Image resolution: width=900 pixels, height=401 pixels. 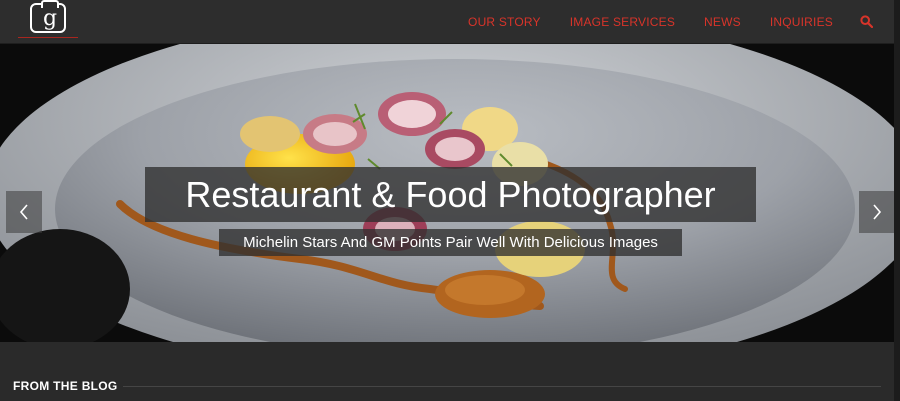 What do you see at coordinates (801, 22) in the screenshot?
I see `nav-inquiries: INQUIRIES` at bounding box center [801, 22].